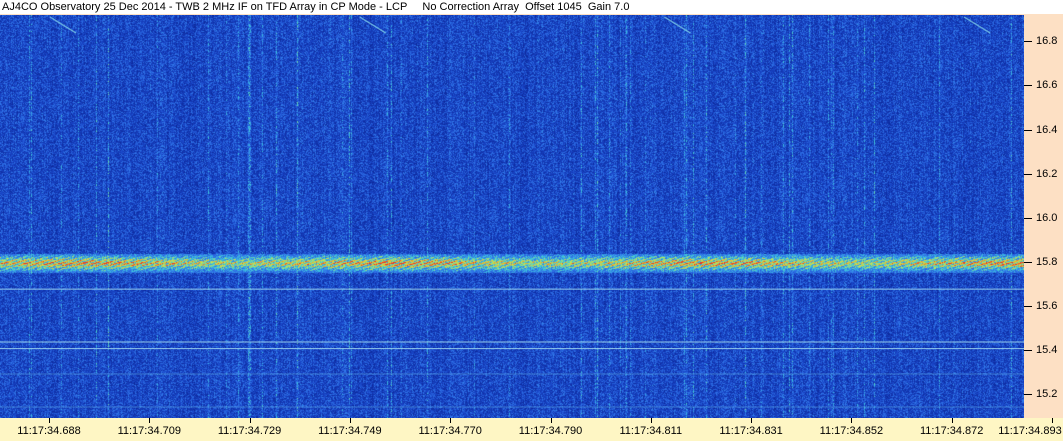 The height and width of the screenshot is (441, 1063). I want to click on x-tick-label: 11:17:34.729, so click(249, 431).